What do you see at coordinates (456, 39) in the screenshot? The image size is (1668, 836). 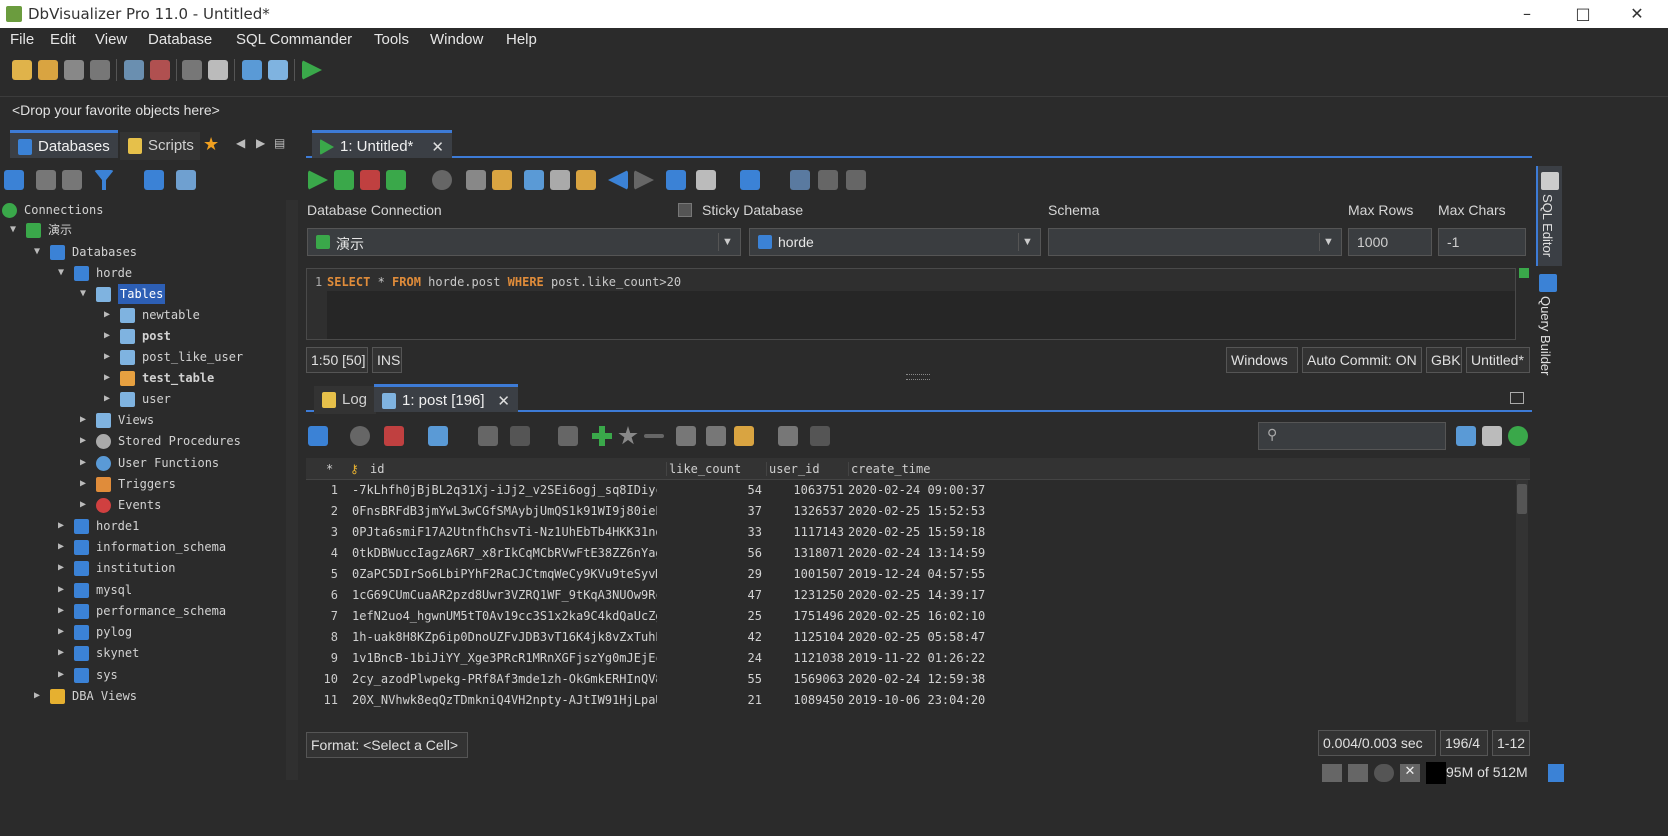 I see `menu-window: Window` at bounding box center [456, 39].